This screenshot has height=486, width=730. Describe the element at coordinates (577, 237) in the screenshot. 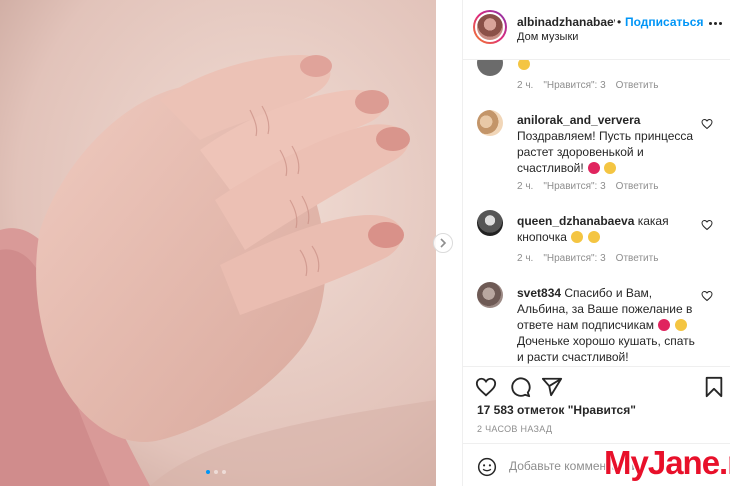

I see `cool-emoji-icon` at that location.